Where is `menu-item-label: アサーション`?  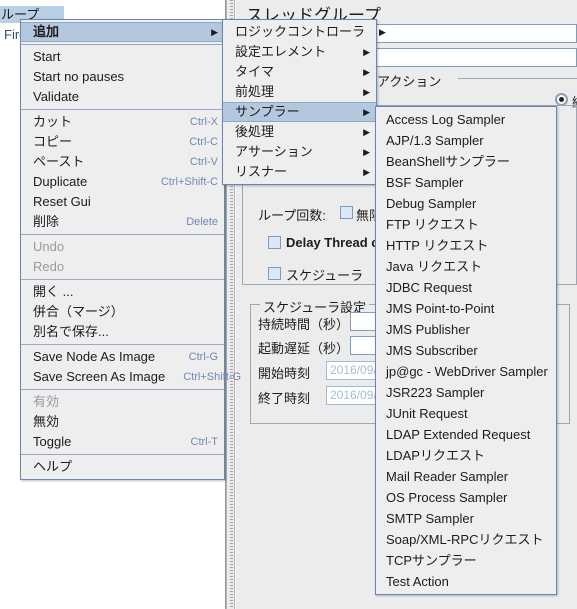 menu-item-label: アサーション is located at coordinates (274, 151).